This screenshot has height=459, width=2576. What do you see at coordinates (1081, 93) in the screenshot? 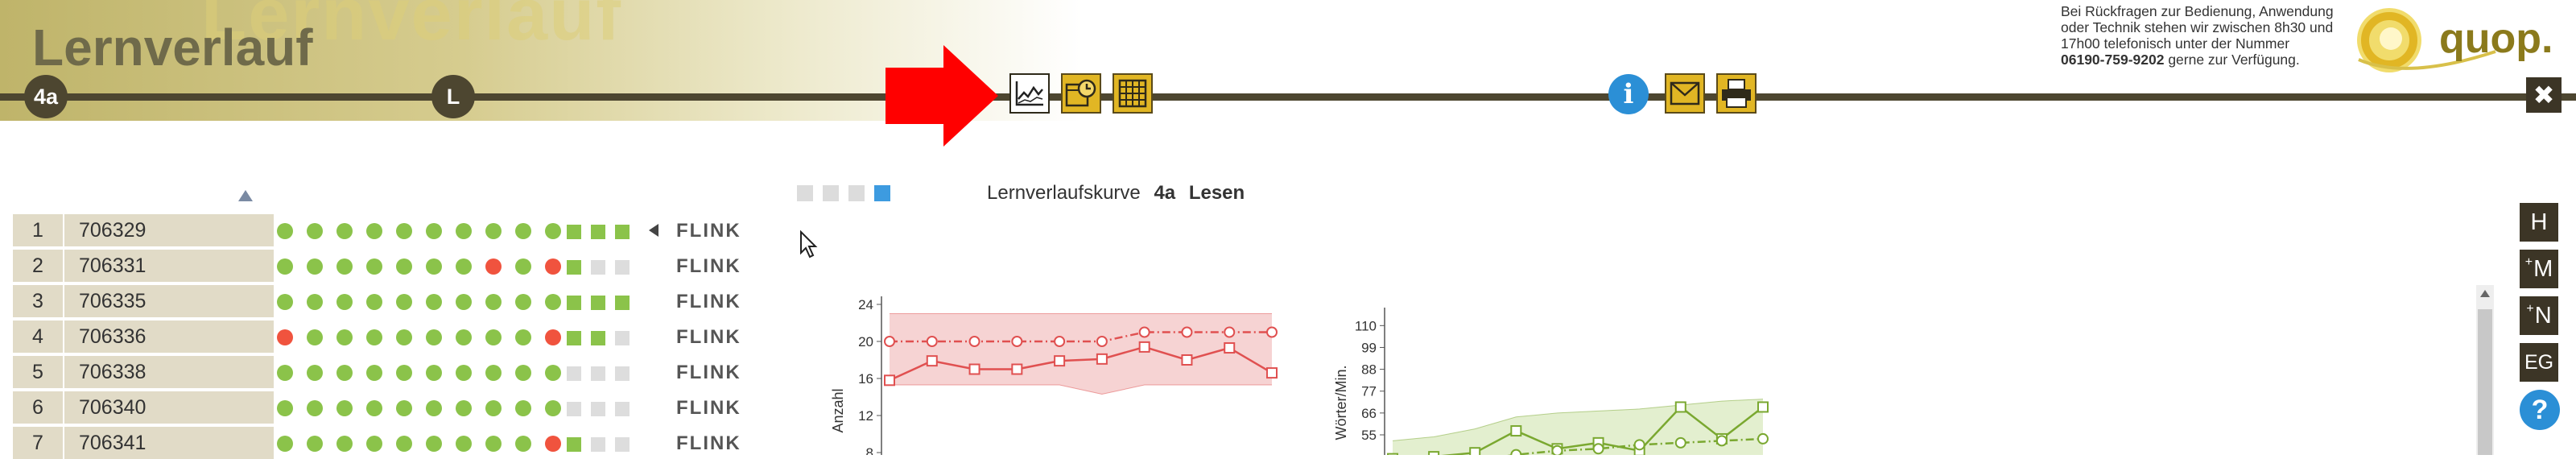
I see `schedule-button` at bounding box center [1081, 93].